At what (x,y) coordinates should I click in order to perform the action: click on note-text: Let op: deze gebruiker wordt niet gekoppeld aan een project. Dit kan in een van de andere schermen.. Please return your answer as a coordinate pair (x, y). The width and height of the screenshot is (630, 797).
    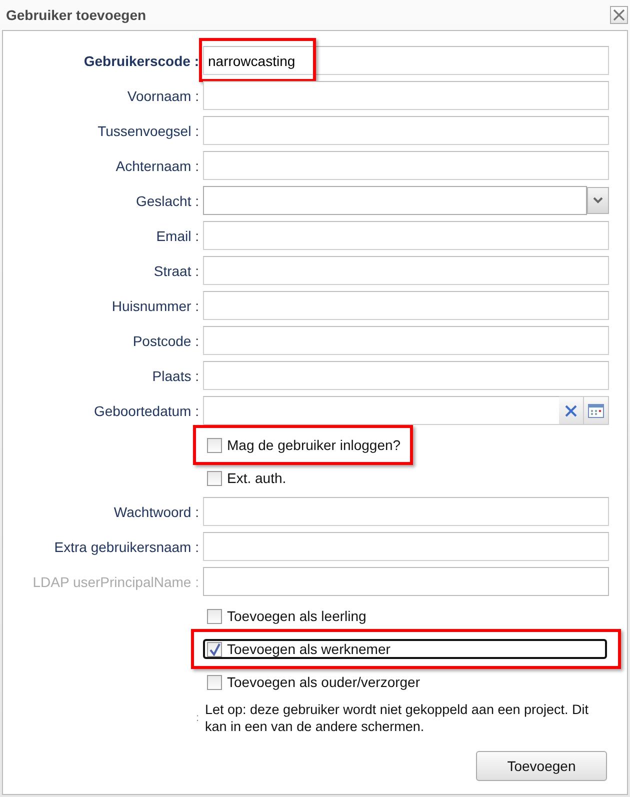
    Looking at the image, I should click on (397, 718).